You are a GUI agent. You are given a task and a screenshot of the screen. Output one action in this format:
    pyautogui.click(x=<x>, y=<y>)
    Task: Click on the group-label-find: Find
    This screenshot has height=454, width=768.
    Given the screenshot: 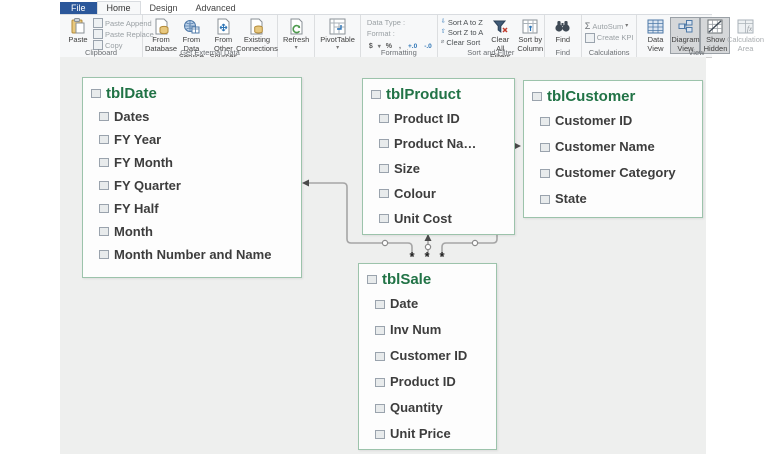 What is the action you would take?
    pyautogui.click(x=563, y=52)
    